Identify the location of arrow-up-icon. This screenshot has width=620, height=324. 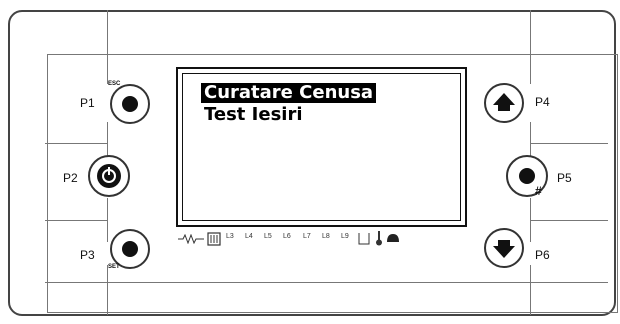
(504, 102).